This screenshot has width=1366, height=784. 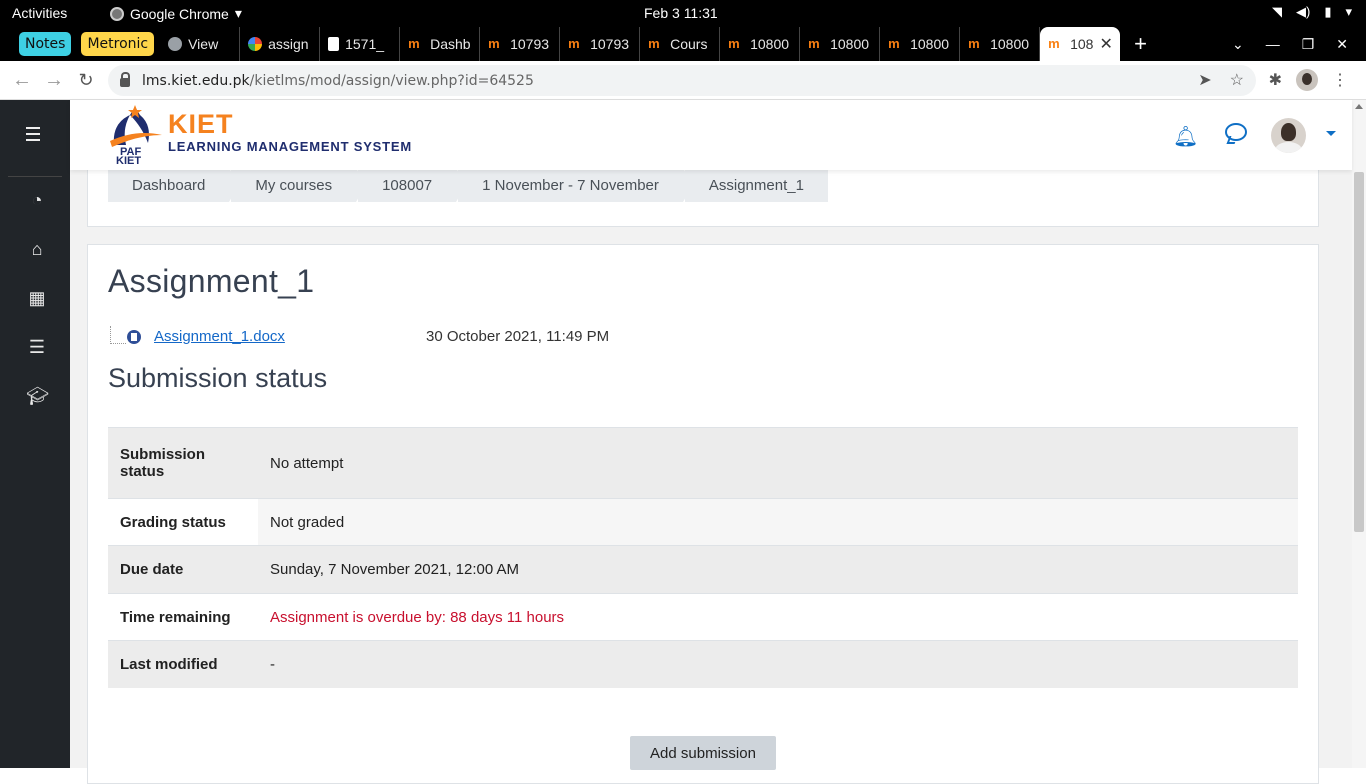 What do you see at coordinates (37, 200) in the screenshot?
I see `dashboard-gauge-icon: ◔` at bounding box center [37, 200].